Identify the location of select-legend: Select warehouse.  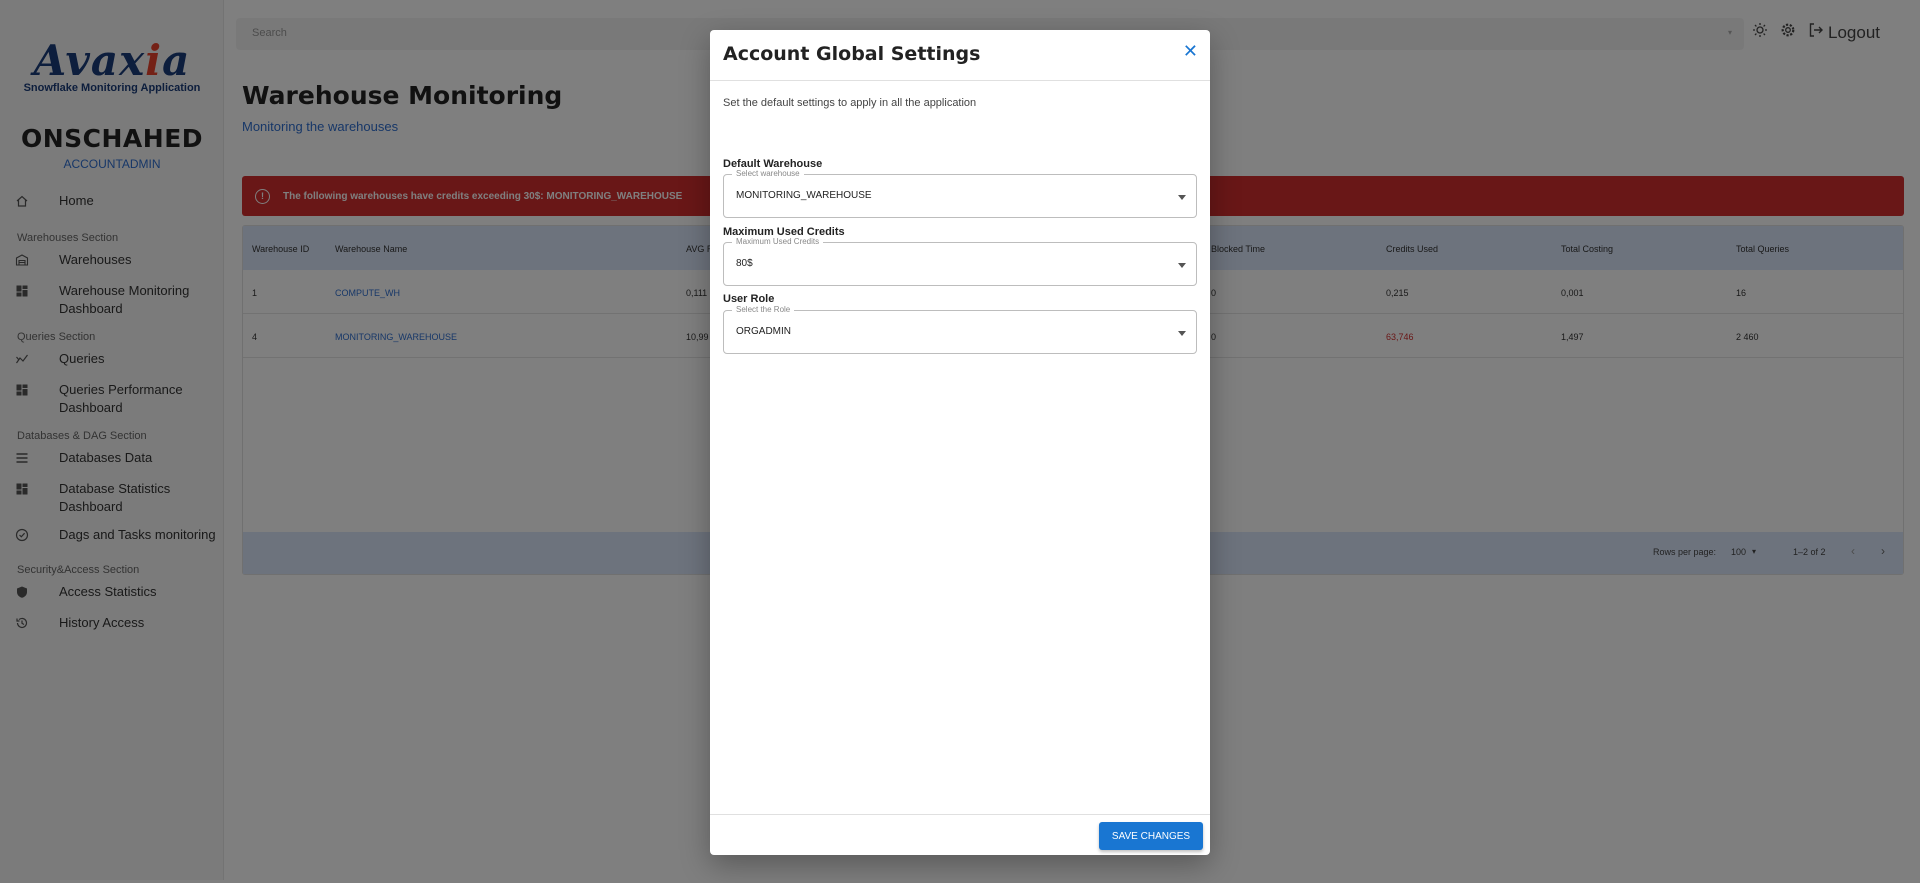
(768, 174).